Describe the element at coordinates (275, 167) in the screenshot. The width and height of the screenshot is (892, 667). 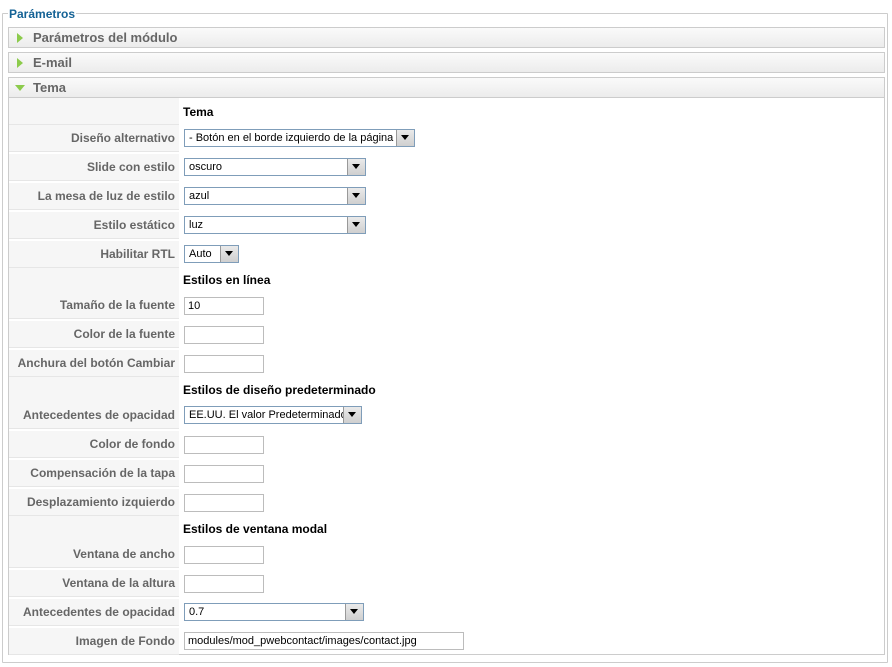
I see `slide-estilo-select: oscuro` at that location.